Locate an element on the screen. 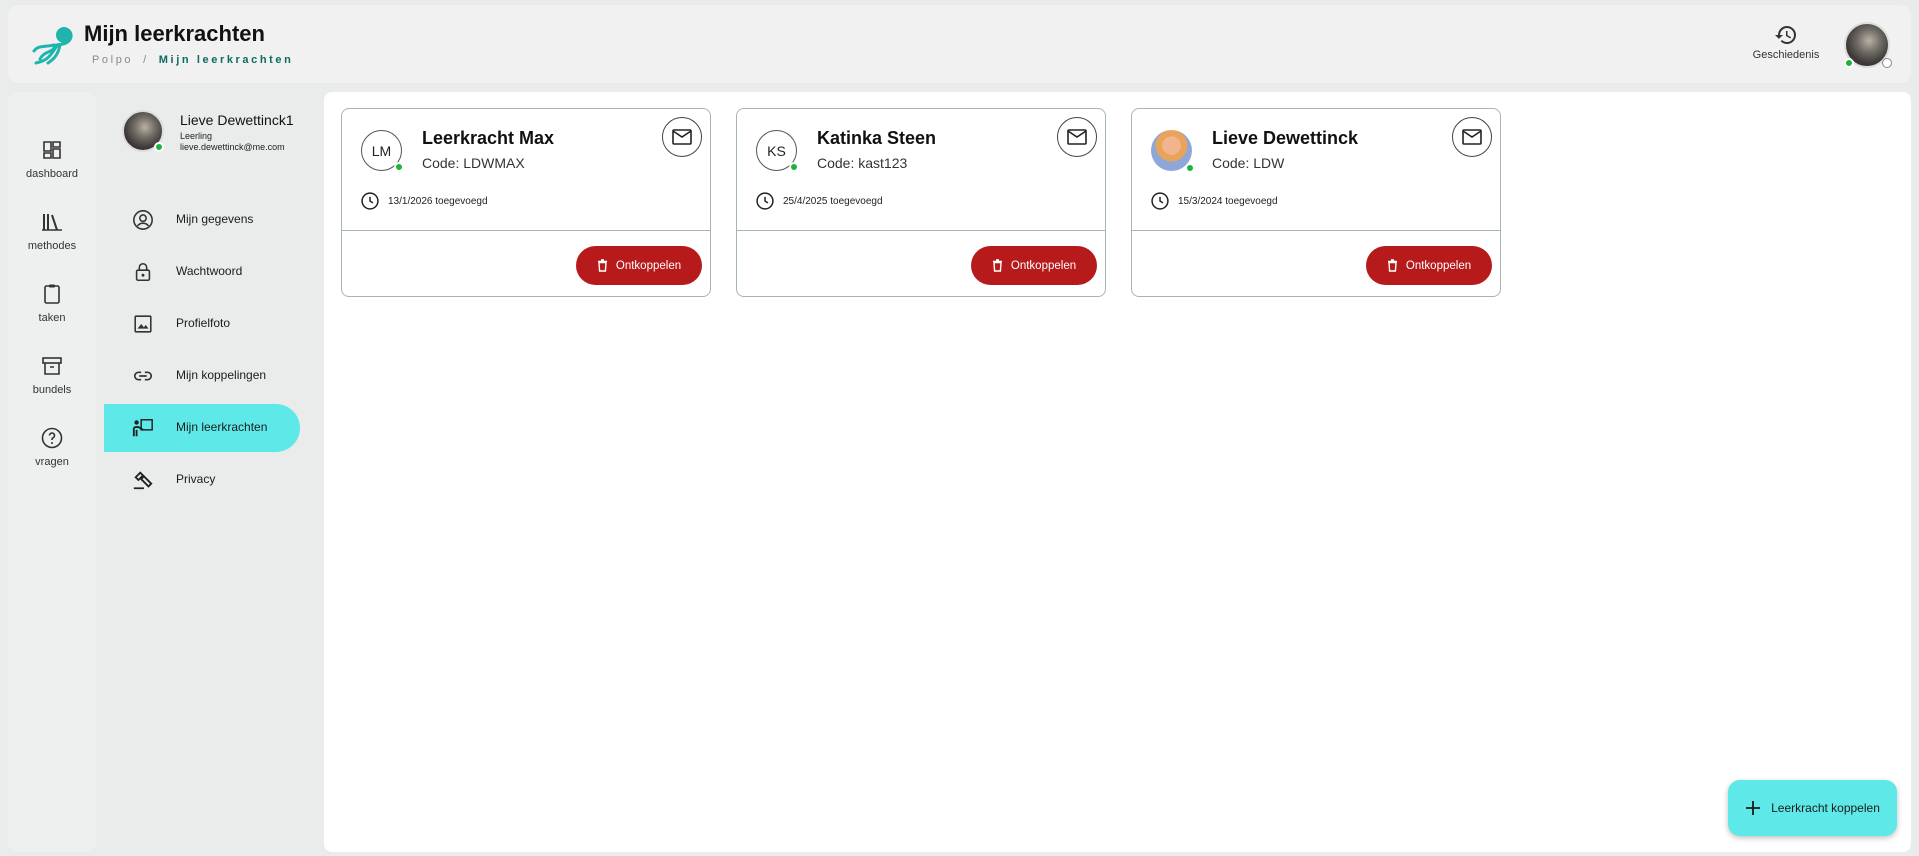 Image resolution: width=1919 pixels, height=856 pixels. date-added: 15/3/2024 toegevoegd is located at coordinates (1228, 201).